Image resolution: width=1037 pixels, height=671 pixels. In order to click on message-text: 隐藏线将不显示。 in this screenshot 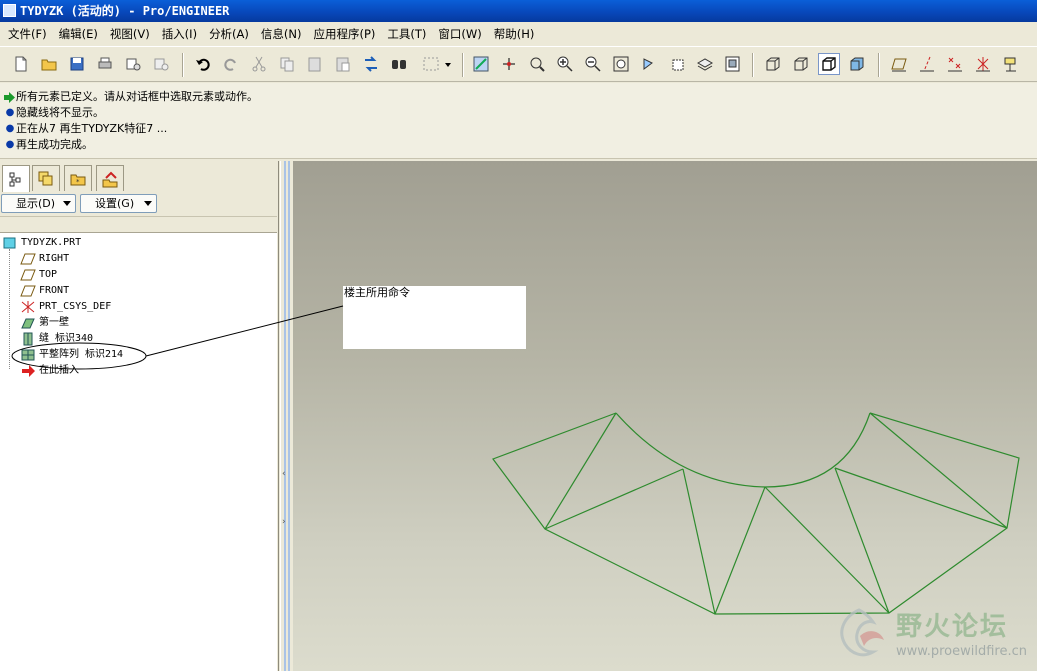, I will do `click(60, 112)`.